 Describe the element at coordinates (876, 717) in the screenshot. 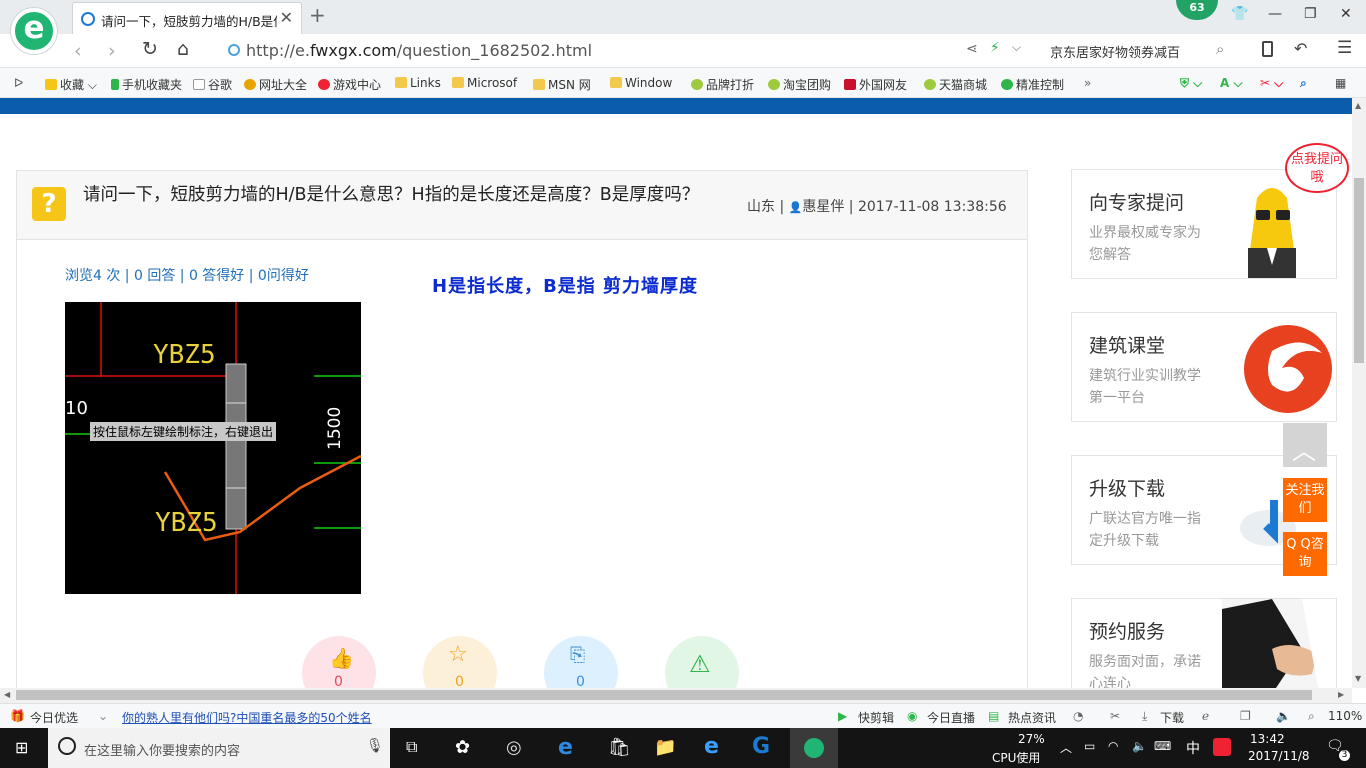

I see `quick-cut: 快剪辑` at that location.